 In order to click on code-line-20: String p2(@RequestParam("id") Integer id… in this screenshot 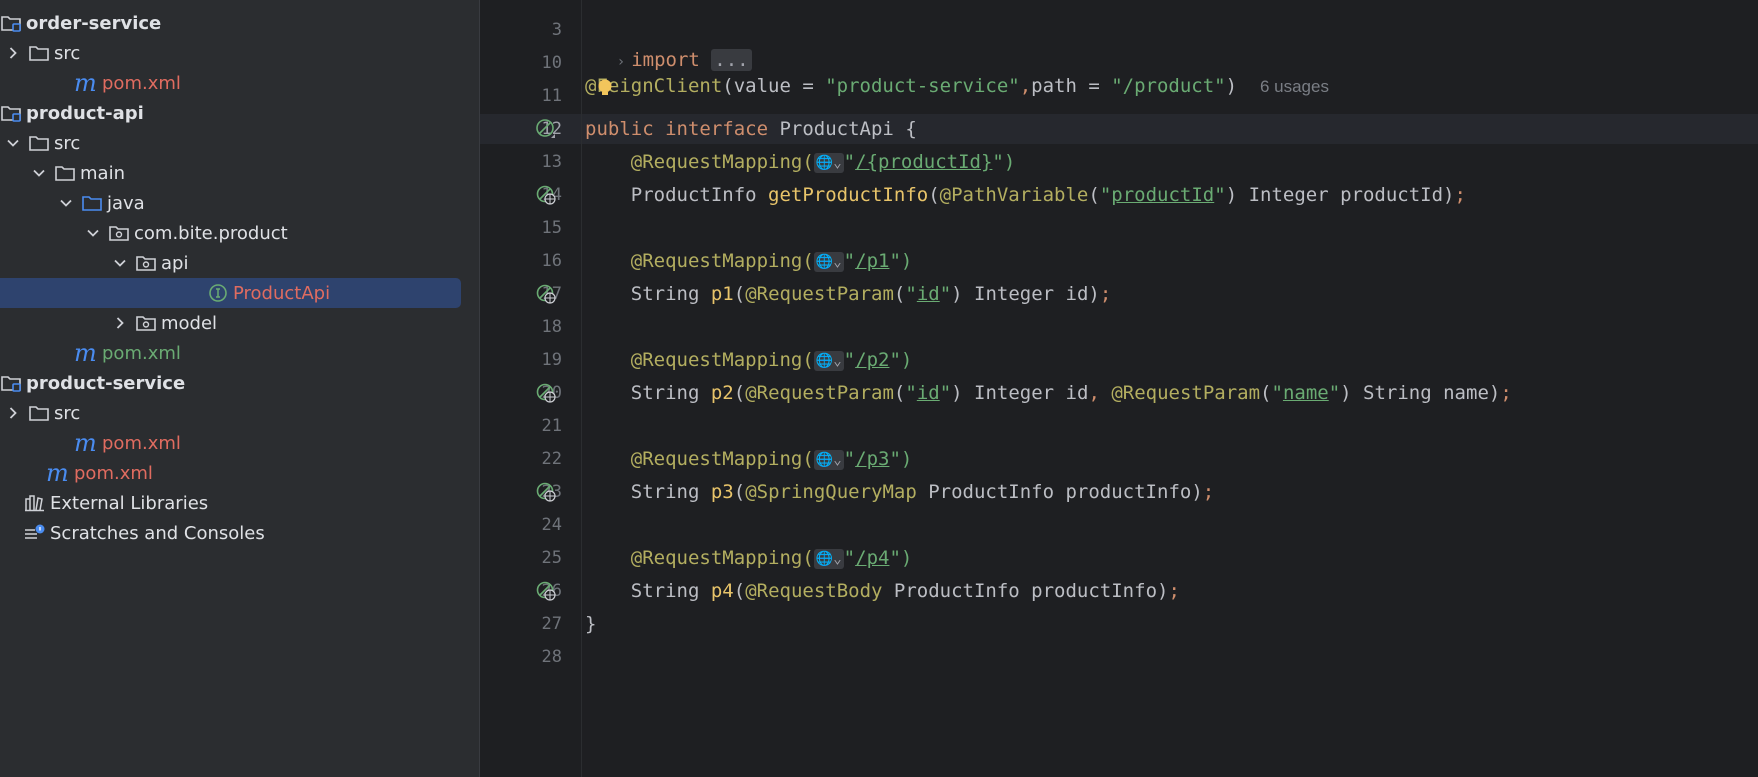, I will do `click(1048, 393)`.